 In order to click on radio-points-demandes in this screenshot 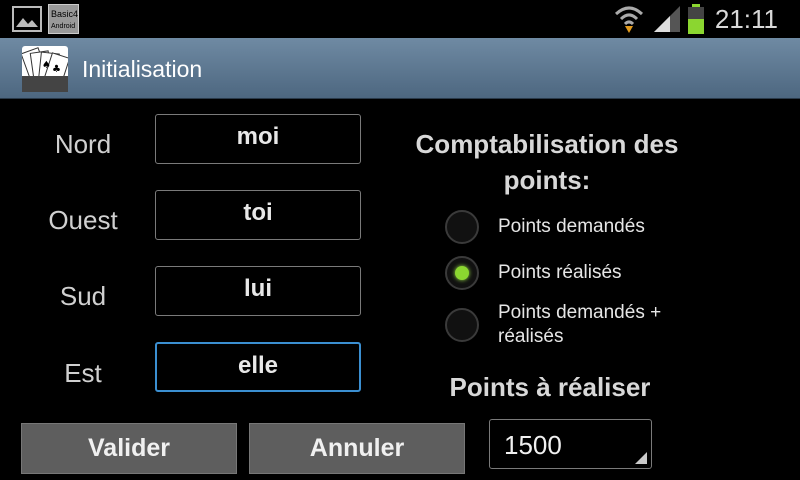, I will do `click(462, 227)`.